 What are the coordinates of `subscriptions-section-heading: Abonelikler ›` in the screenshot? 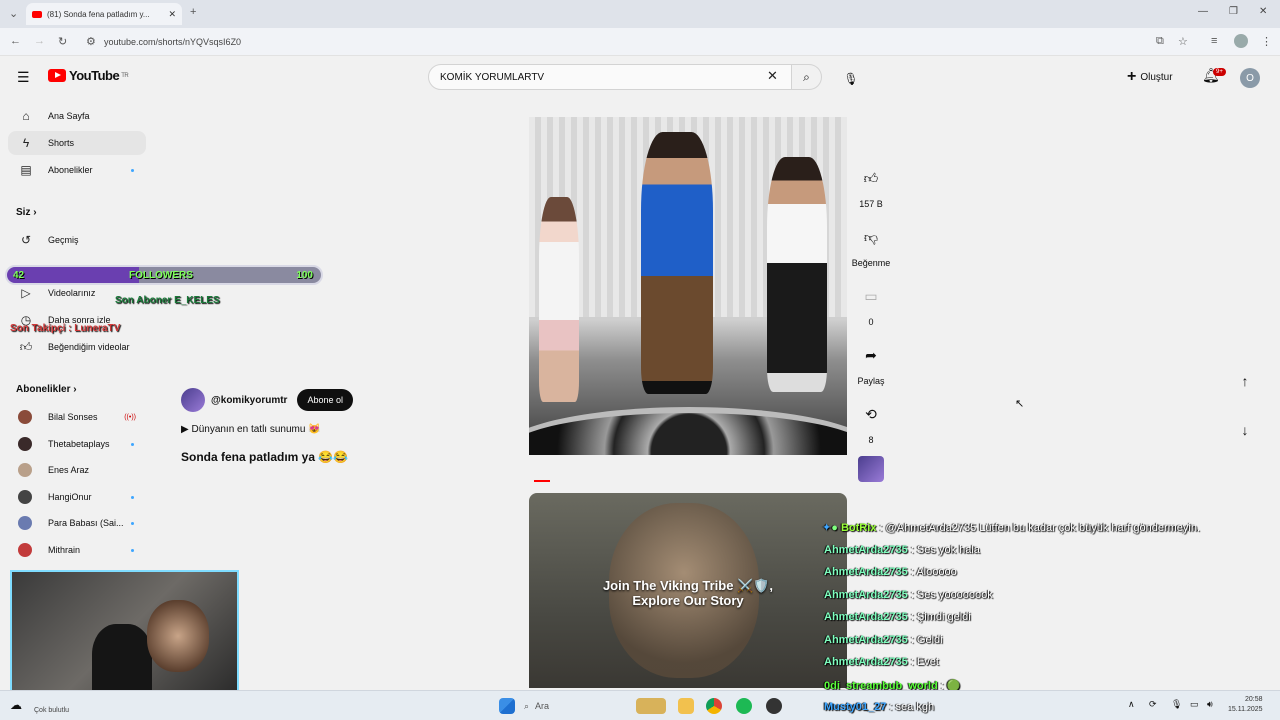 It's located at (46, 389).